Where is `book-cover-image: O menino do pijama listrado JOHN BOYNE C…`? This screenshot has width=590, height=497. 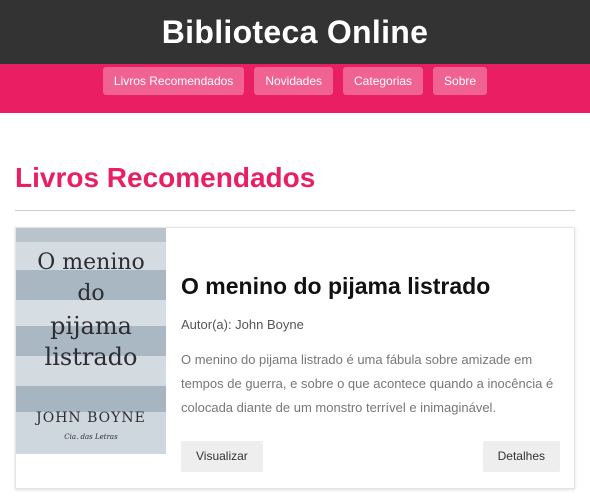 book-cover-image: O menino do pijama listrado JOHN BOYNE C… is located at coordinates (91, 341).